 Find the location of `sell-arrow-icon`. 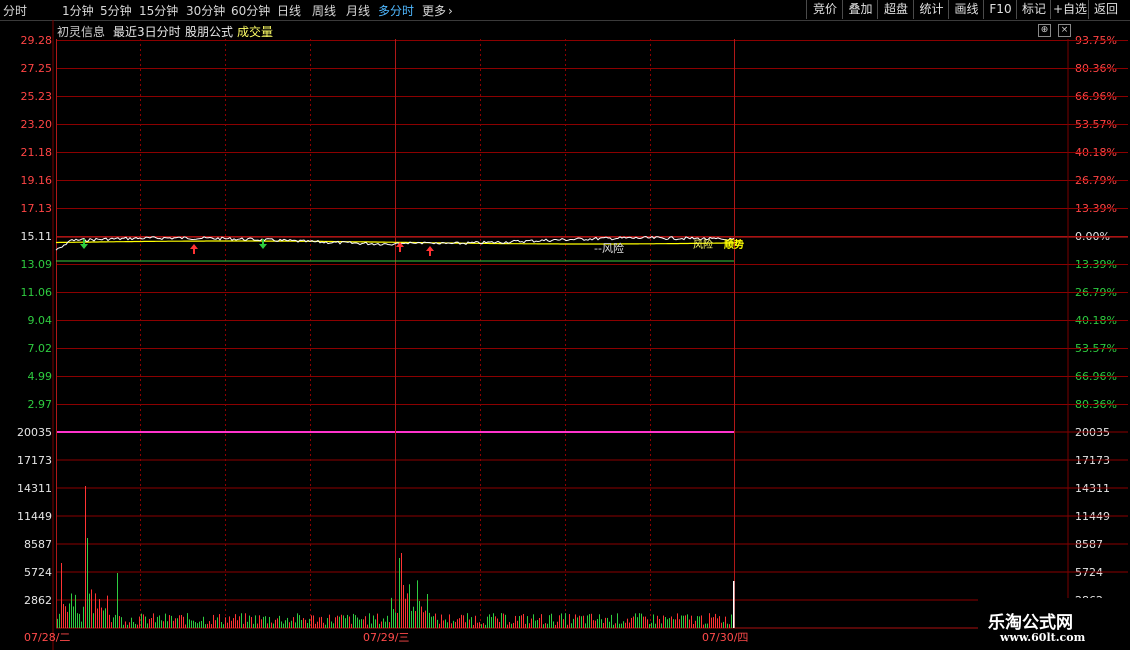

sell-arrow-icon is located at coordinates (84, 244).